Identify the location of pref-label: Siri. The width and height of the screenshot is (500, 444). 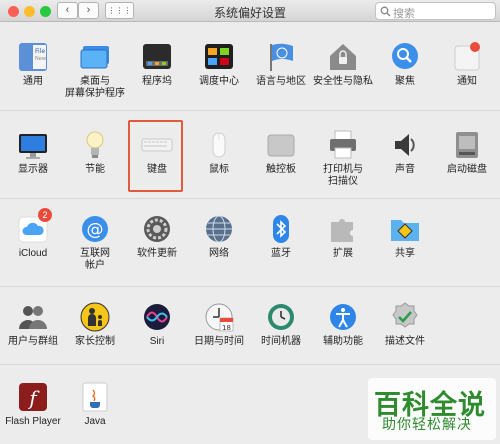
(157, 341).